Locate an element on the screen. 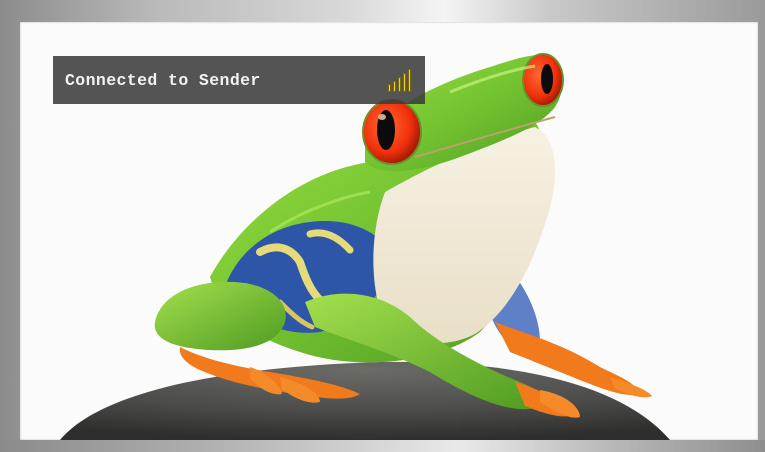 This screenshot has width=765, height=452. connection-status-bar: Connected to Sender is located at coordinates (239, 80).